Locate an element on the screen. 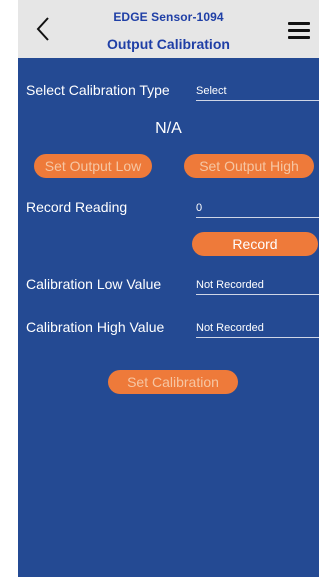 This screenshot has width=320, height=577. device-name: EDGE Sensor-1094 is located at coordinates (168, 17).